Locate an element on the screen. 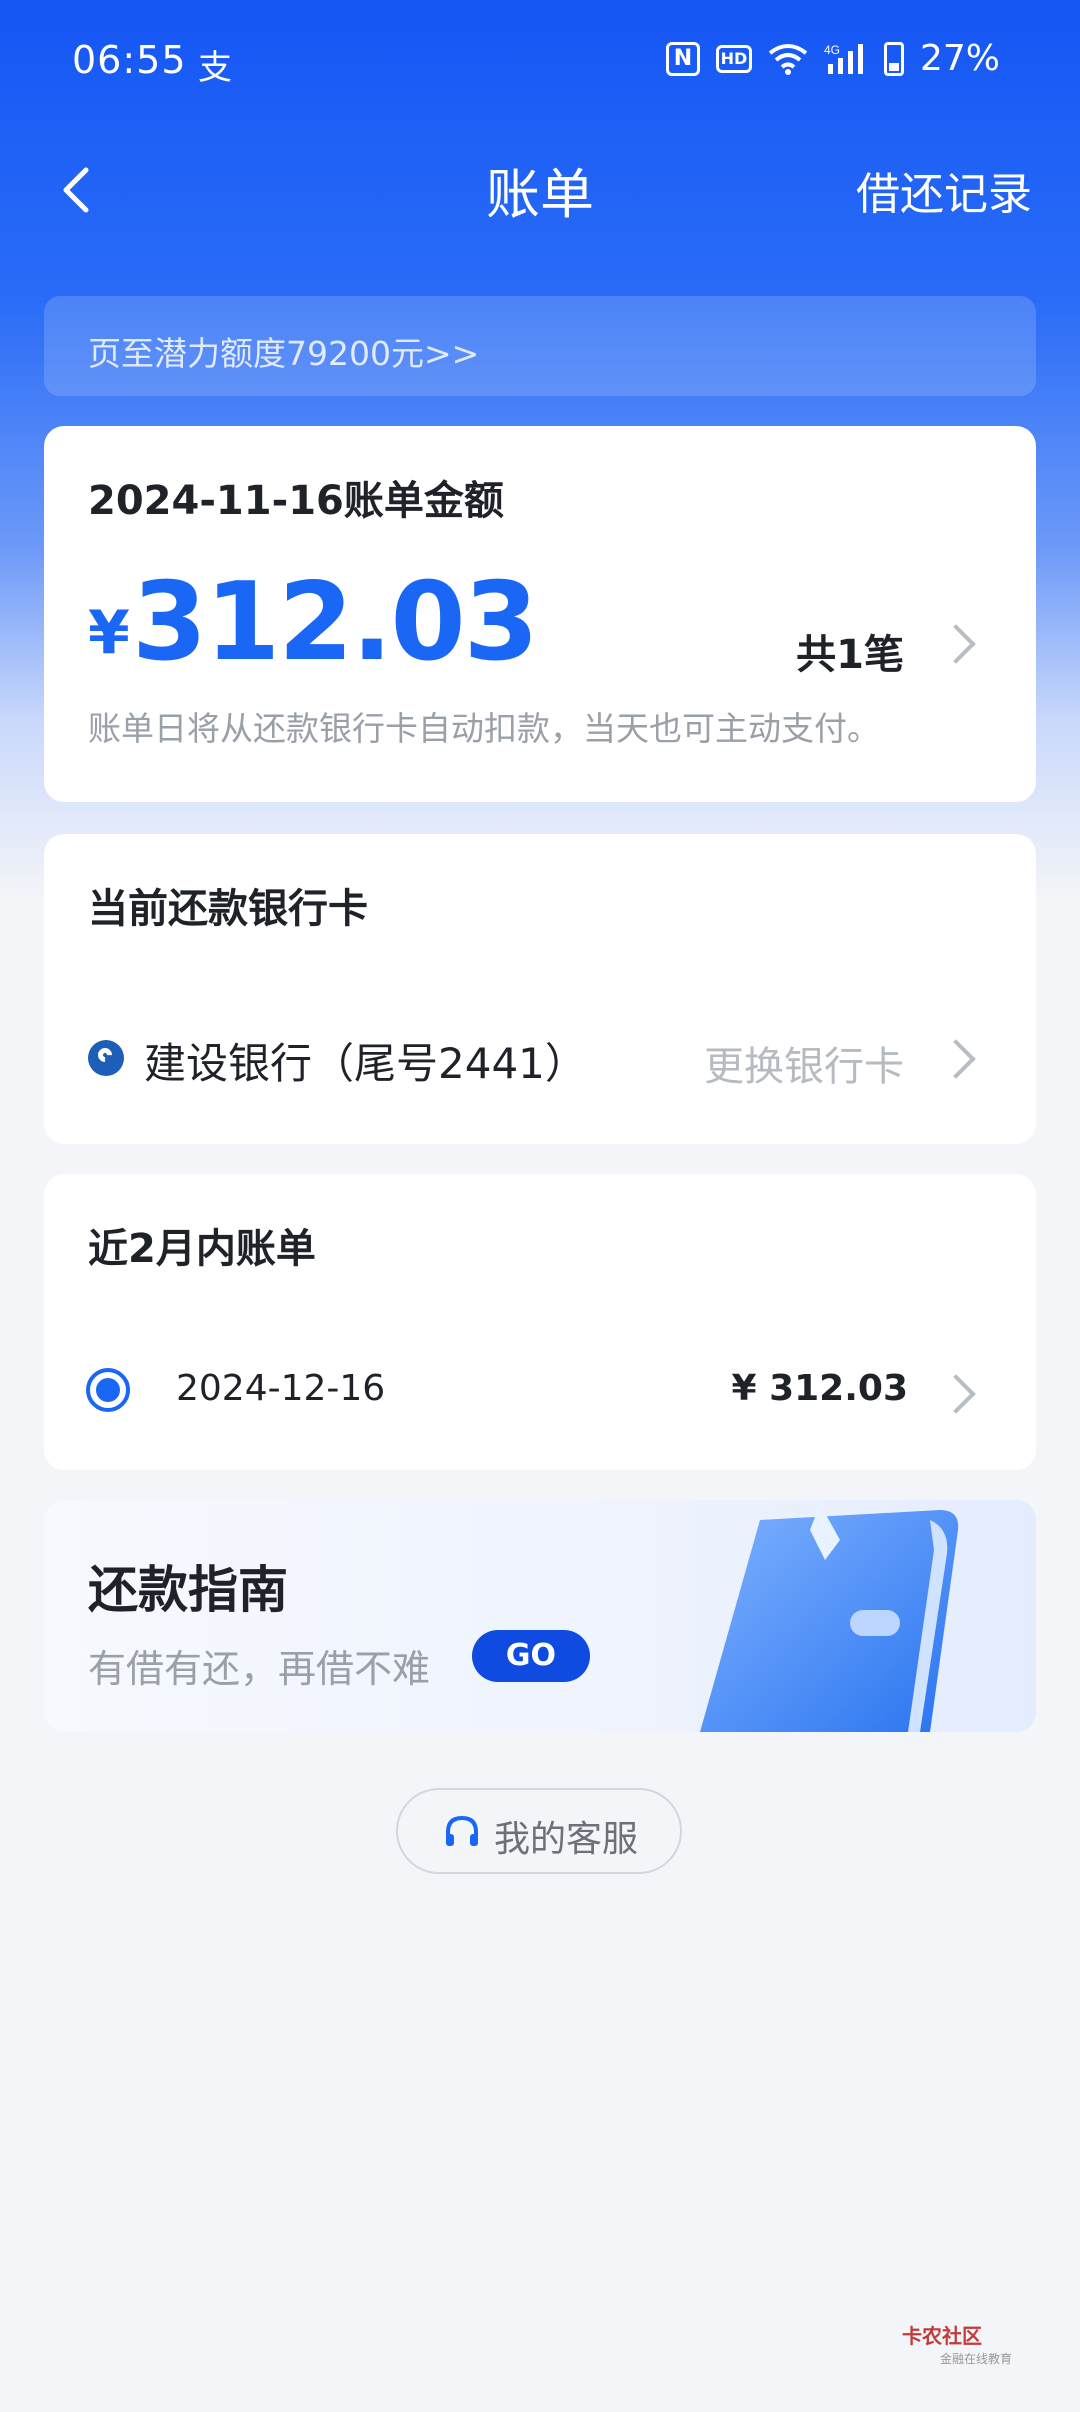 This screenshot has height=2412, width=1080. bill-radio-selected is located at coordinates (108, 1390).